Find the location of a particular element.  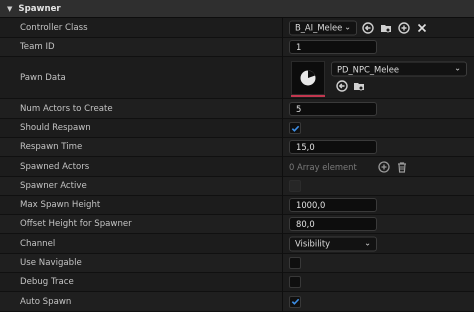

column-splitter is located at coordinates (282, 165).